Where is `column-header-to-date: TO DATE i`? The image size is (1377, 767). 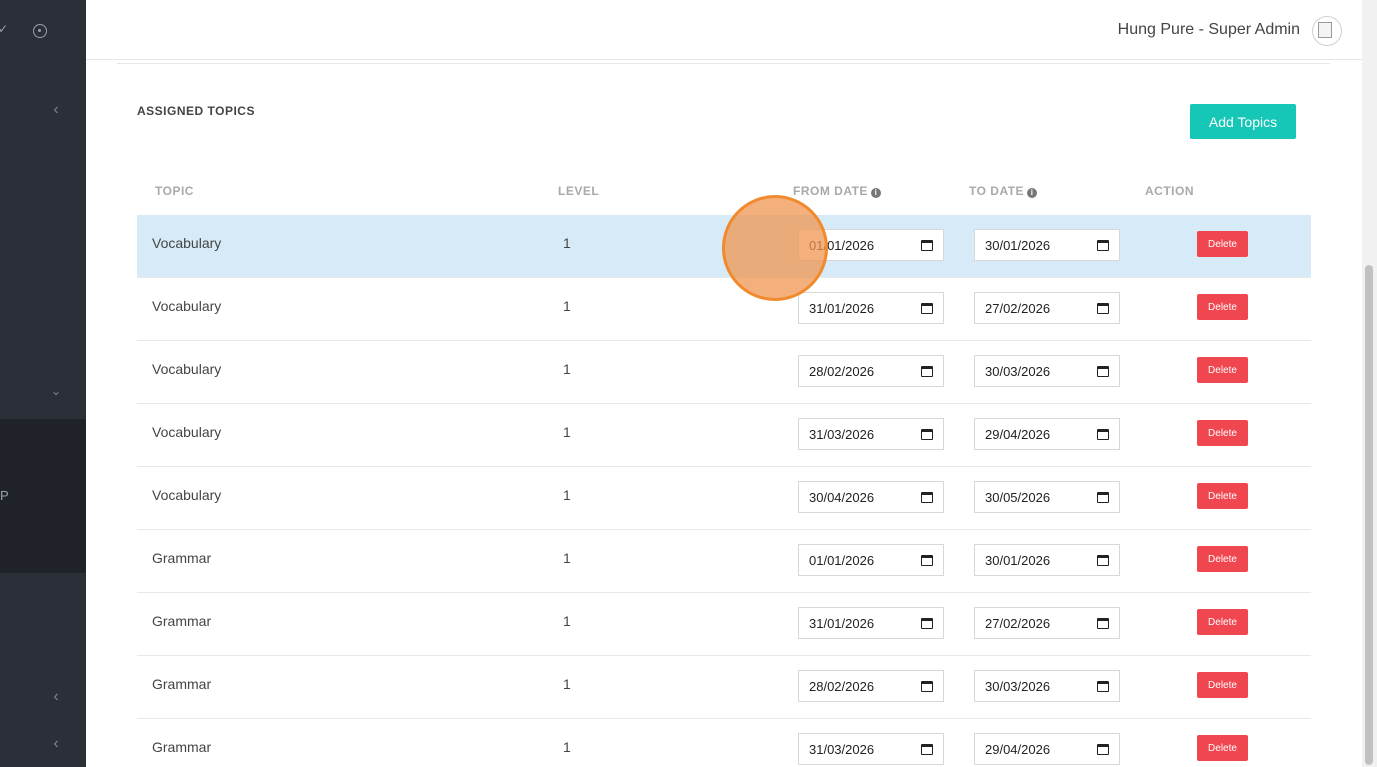
column-header-to-date: TO DATE i is located at coordinates (1003, 191).